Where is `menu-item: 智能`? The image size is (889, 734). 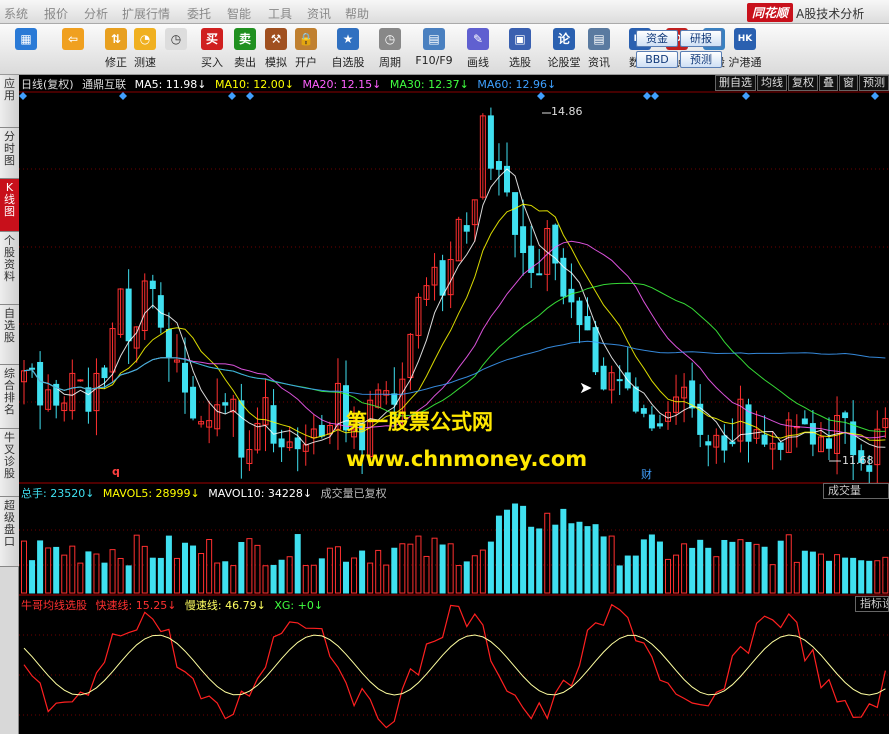 menu-item: 智能 is located at coordinates (239, 13).